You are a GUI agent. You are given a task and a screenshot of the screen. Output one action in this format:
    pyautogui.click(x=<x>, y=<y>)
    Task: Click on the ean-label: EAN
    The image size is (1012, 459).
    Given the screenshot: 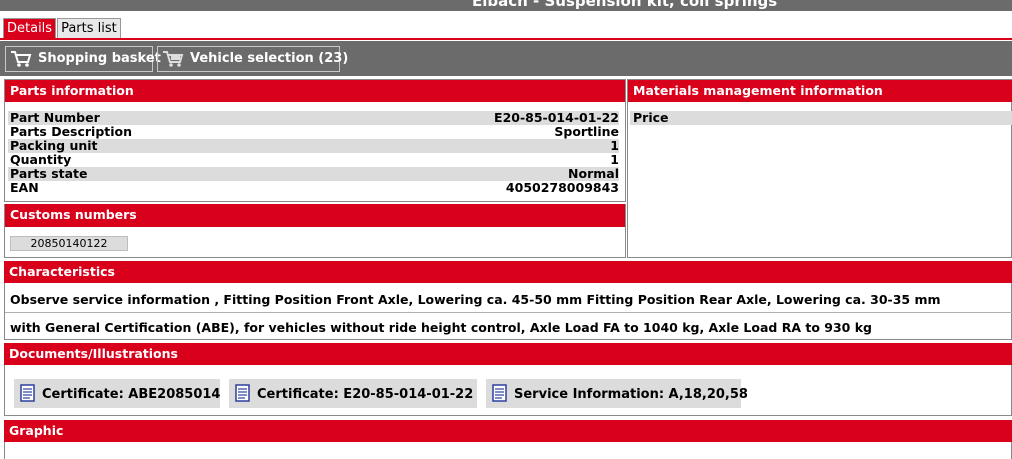 What is the action you would take?
    pyautogui.click(x=24, y=187)
    